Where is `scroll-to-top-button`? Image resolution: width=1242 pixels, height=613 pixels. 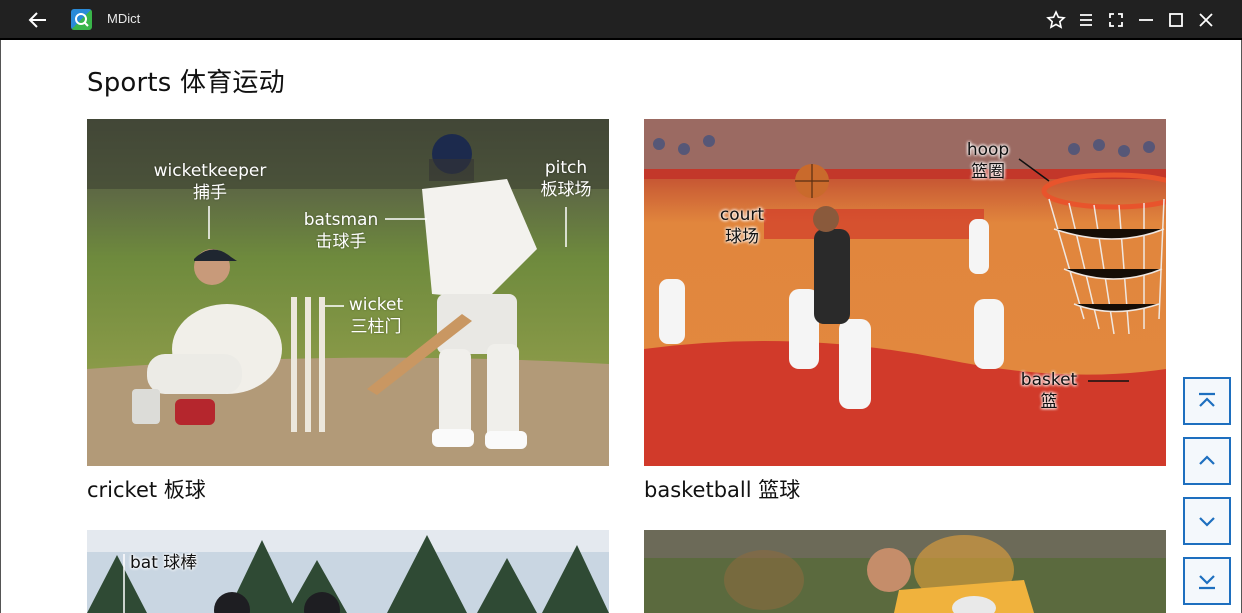
scroll-to-top-button is located at coordinates (1207, 401).